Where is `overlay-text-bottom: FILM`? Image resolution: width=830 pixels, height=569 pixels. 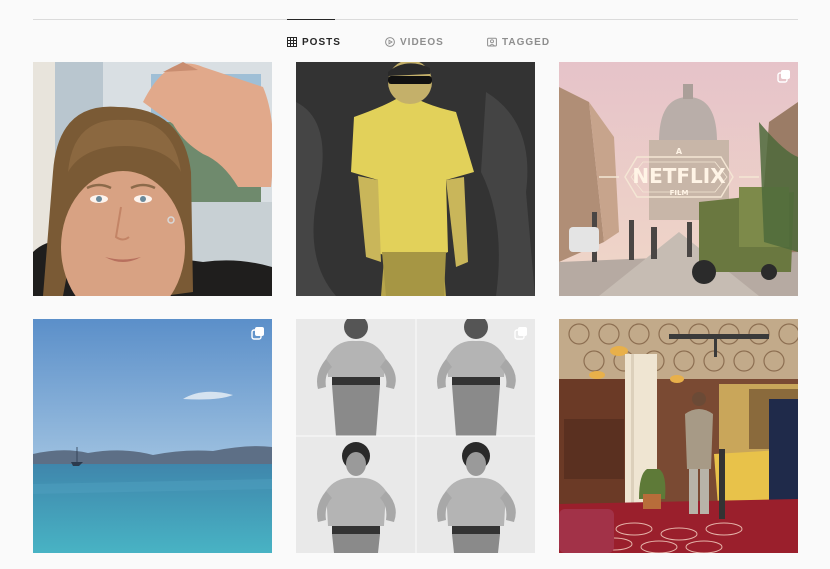 overlay-text-bottom: FILM is located at coordinates (679, 193).